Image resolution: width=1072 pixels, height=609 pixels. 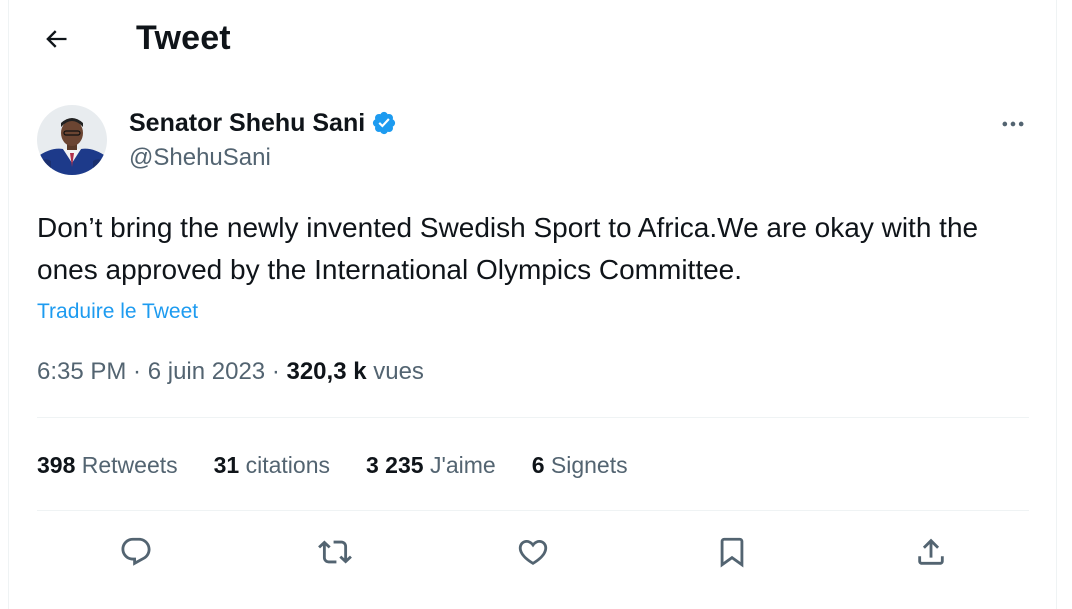 I want to click on more-options-button, so click(x=1013, y=124).